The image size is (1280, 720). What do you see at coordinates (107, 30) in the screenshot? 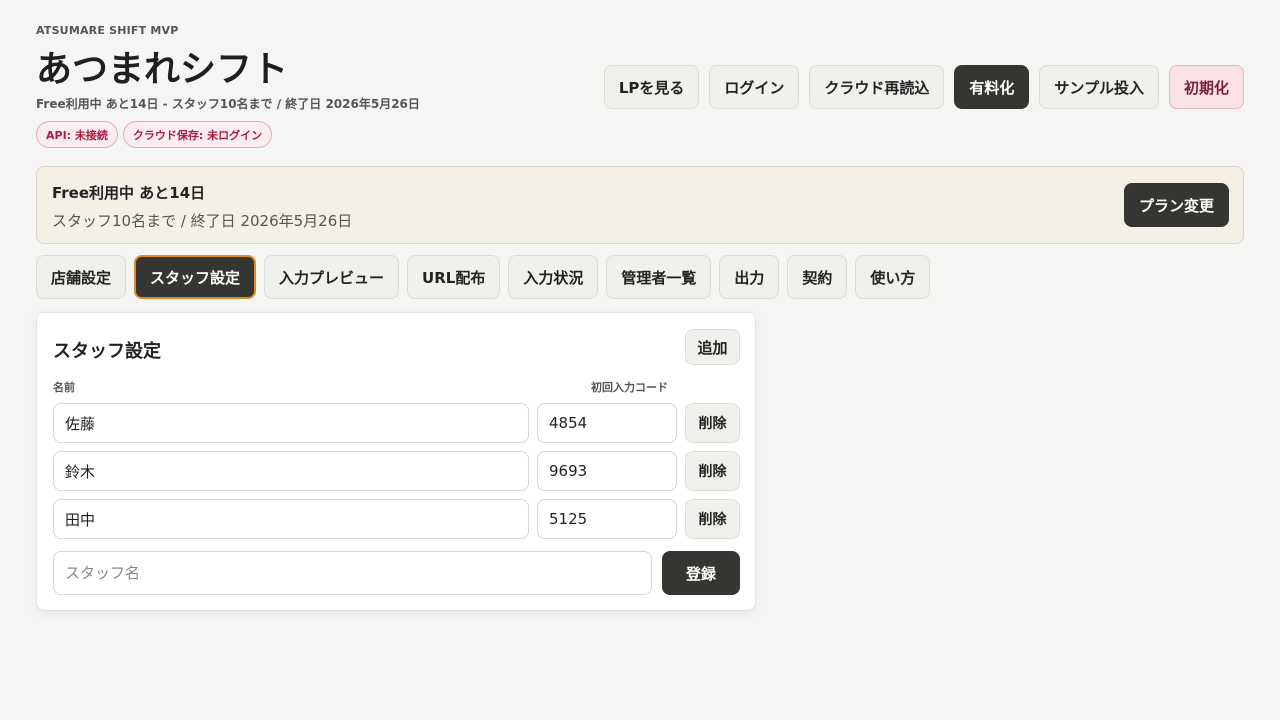
I see `app-kicker: ATSUMARE SHIFT MVP` at bounding box center [107, 30].